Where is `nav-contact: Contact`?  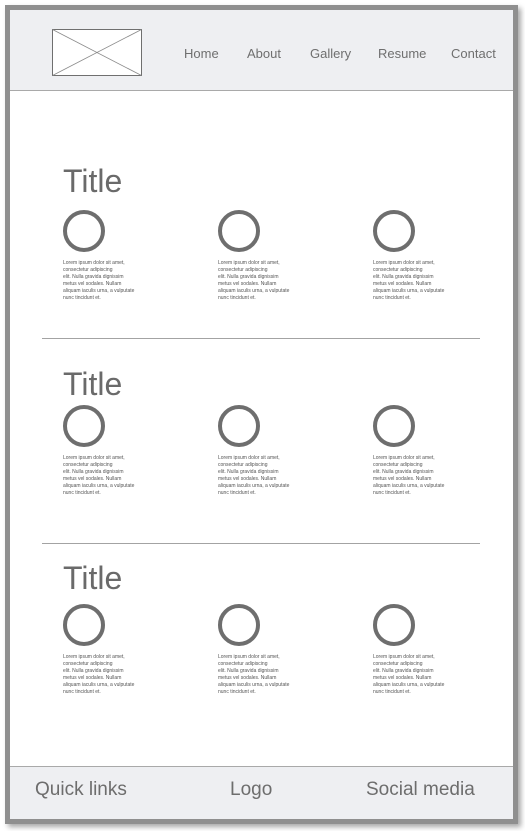 nav-contact: Contact is located at coordinates (473, 53).